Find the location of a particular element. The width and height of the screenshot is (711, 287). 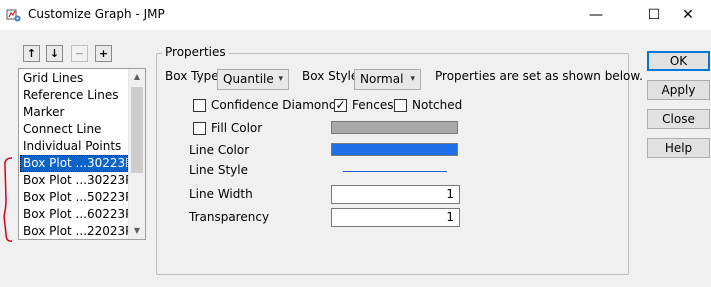

line-width-field: 1 is located at coordinates (395, 194).